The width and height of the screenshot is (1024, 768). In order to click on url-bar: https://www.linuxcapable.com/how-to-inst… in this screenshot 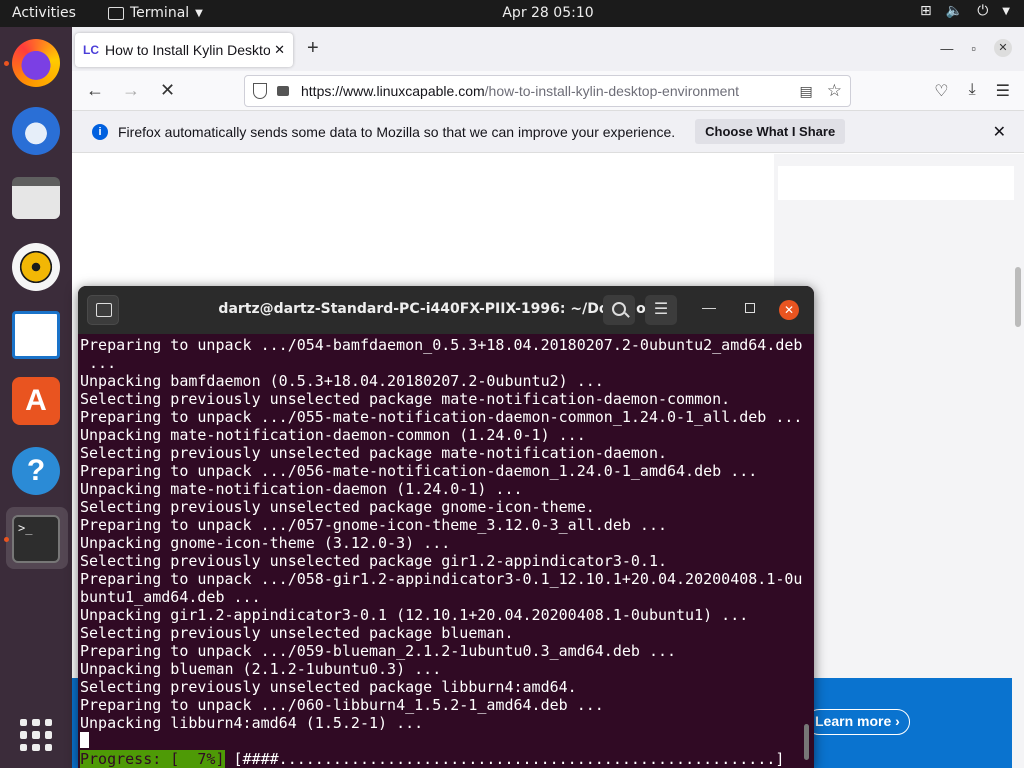, I will do `click(547, 91)`.